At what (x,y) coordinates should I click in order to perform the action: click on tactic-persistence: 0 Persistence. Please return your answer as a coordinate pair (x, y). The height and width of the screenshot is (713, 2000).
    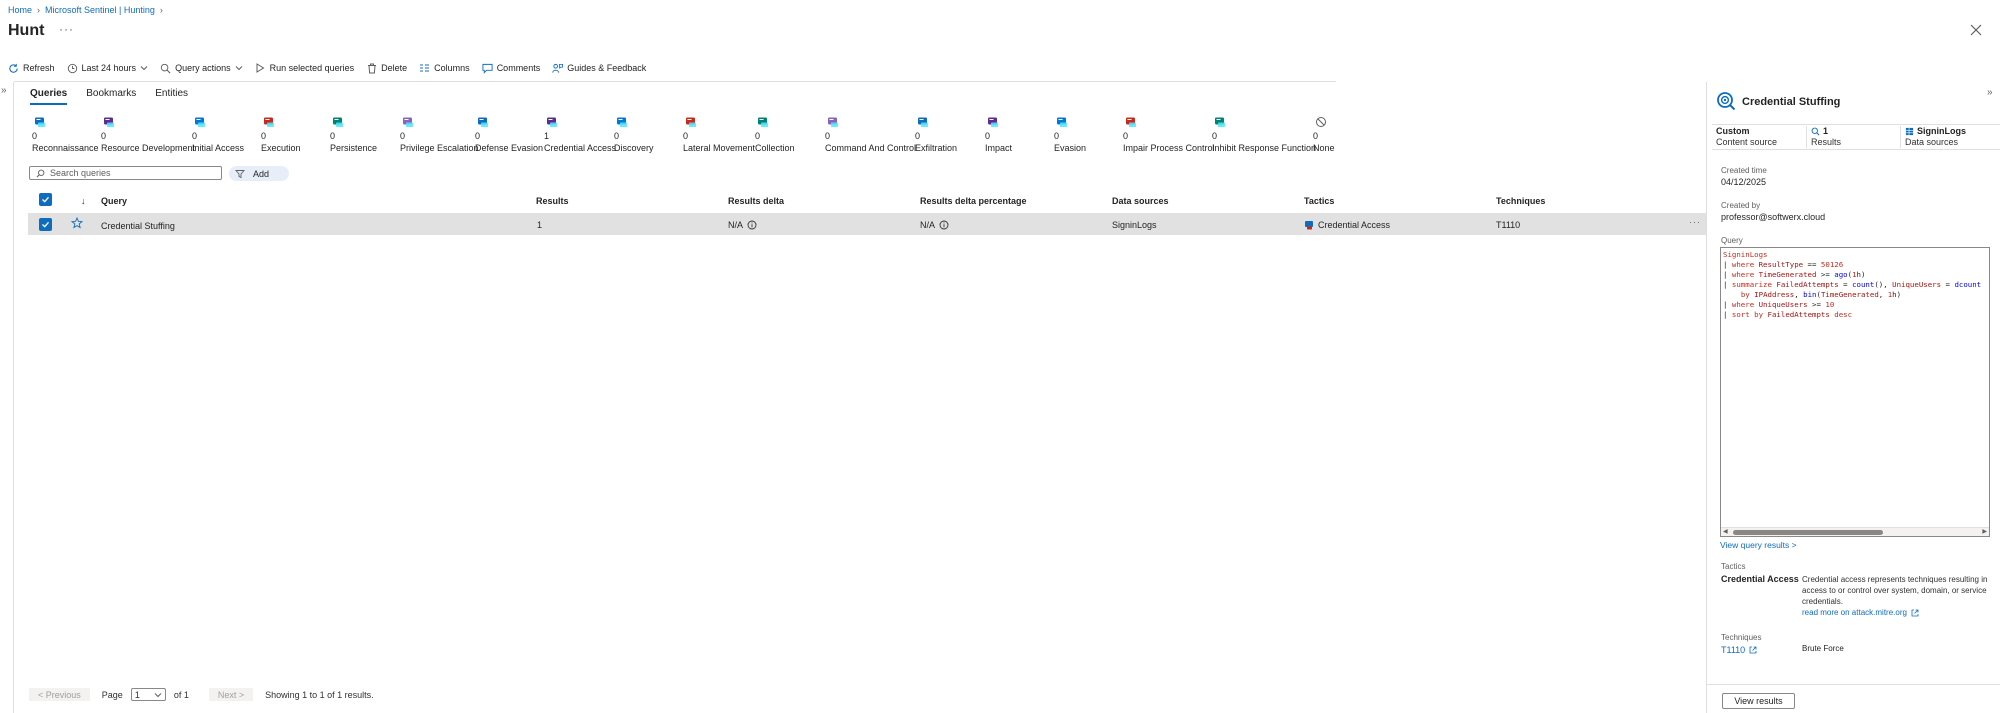
    Looking at the image, I should click on (353, 135).